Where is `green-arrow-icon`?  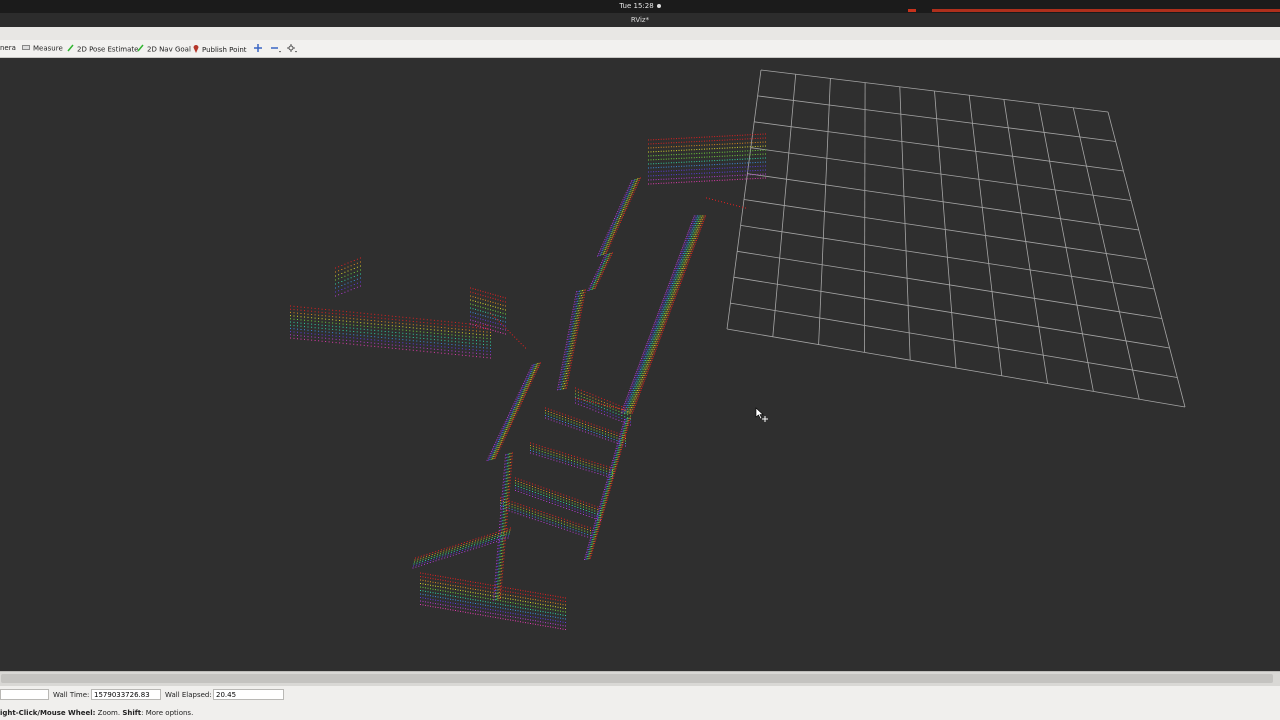
green-arrow-icon is located at coordinates (70, 49).